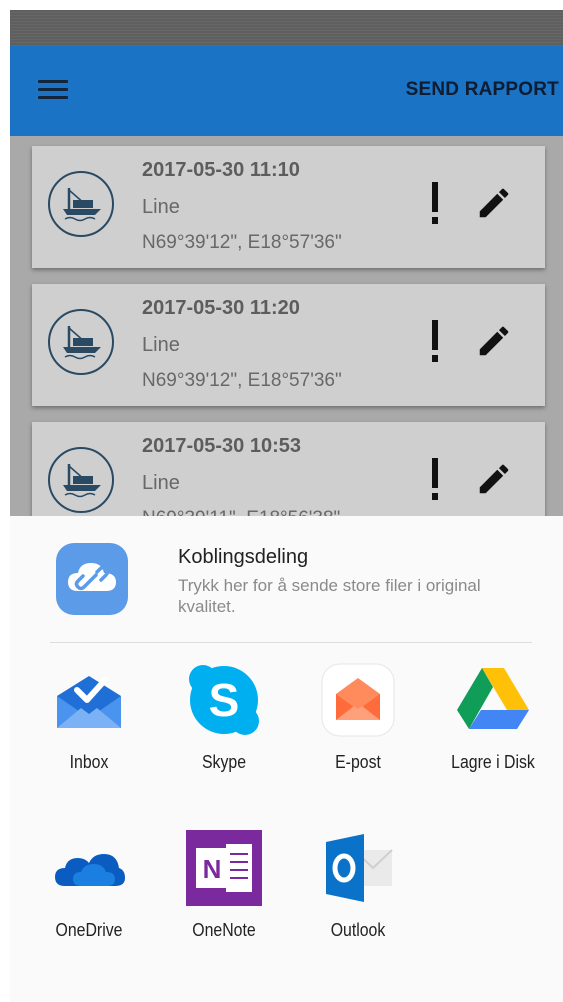 This screenshot has height=1002, width=563. Describe the element at coordinates (89, 930) in the screenshot. I see `app-label: OneDrive` at that location.